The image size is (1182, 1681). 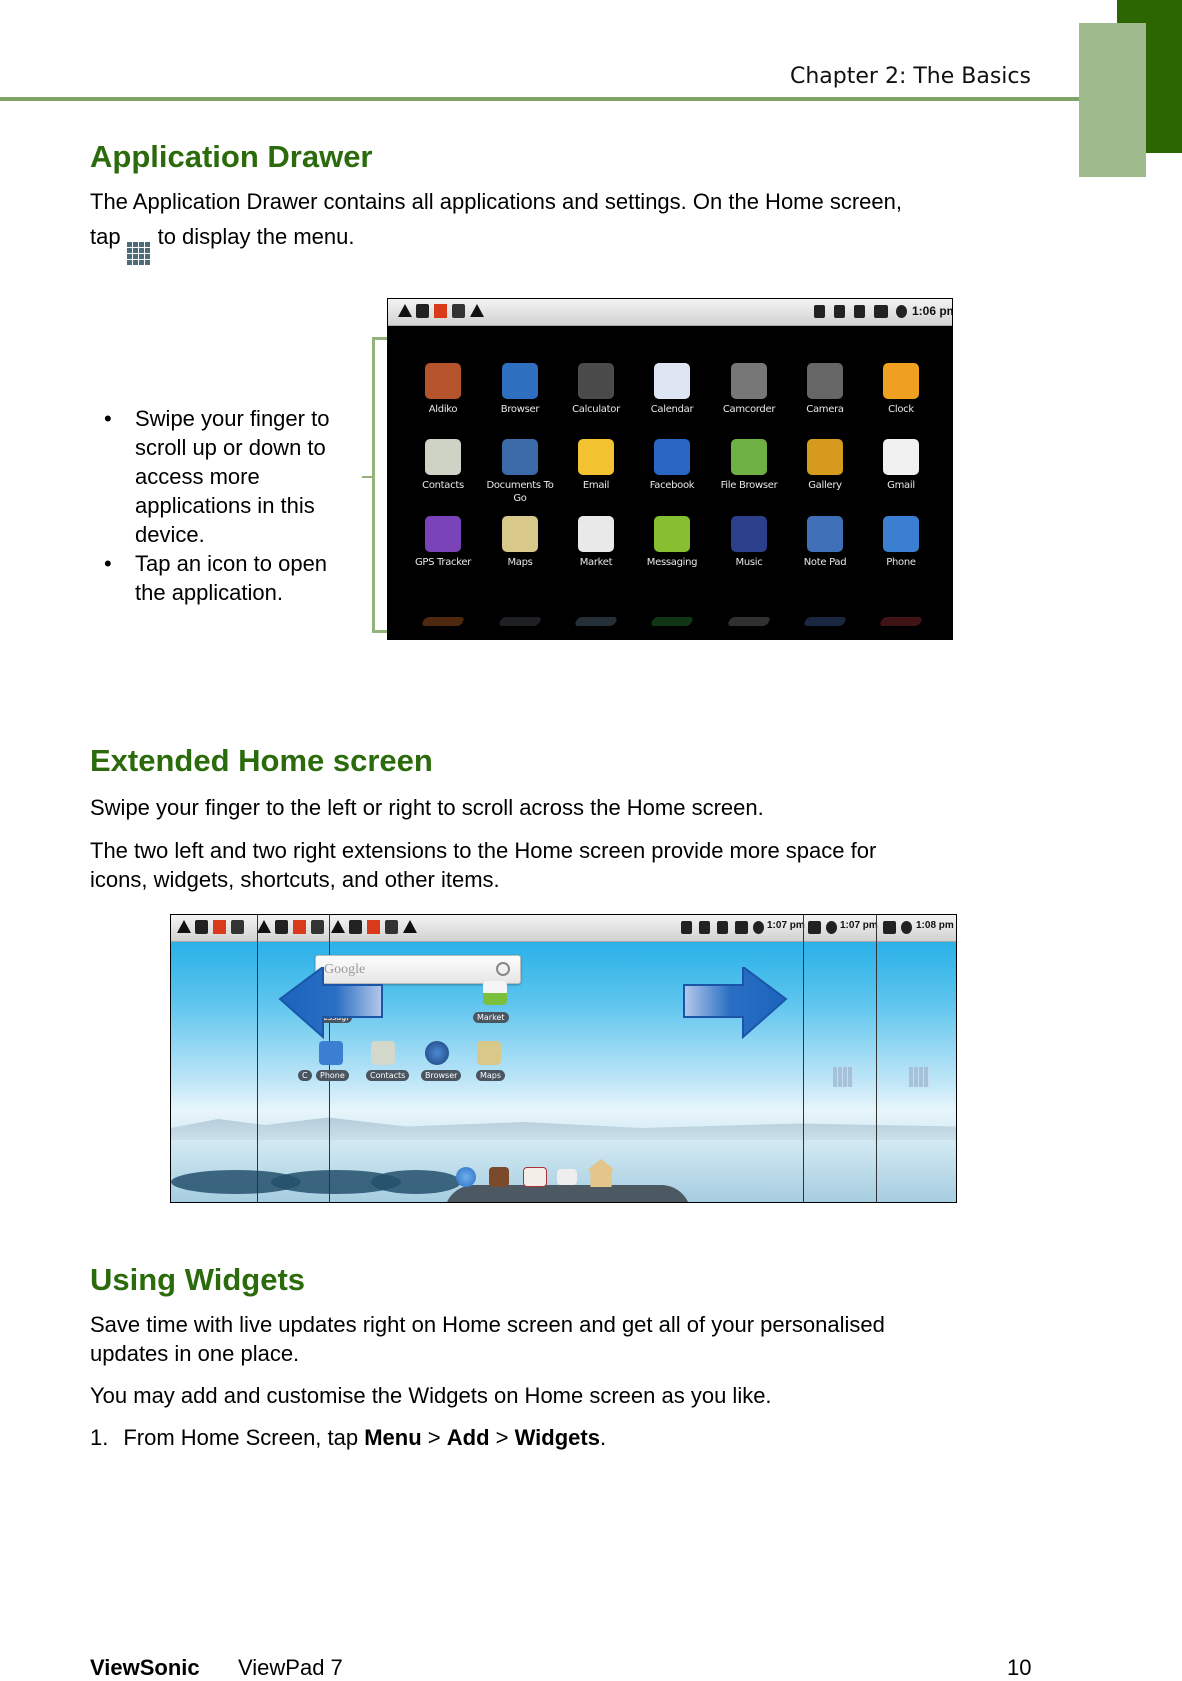 What do you see at coordinates (520, 472) in the screenshot?
I see `app-icon-item: Documents To Go` at bounding box center [520, 472].